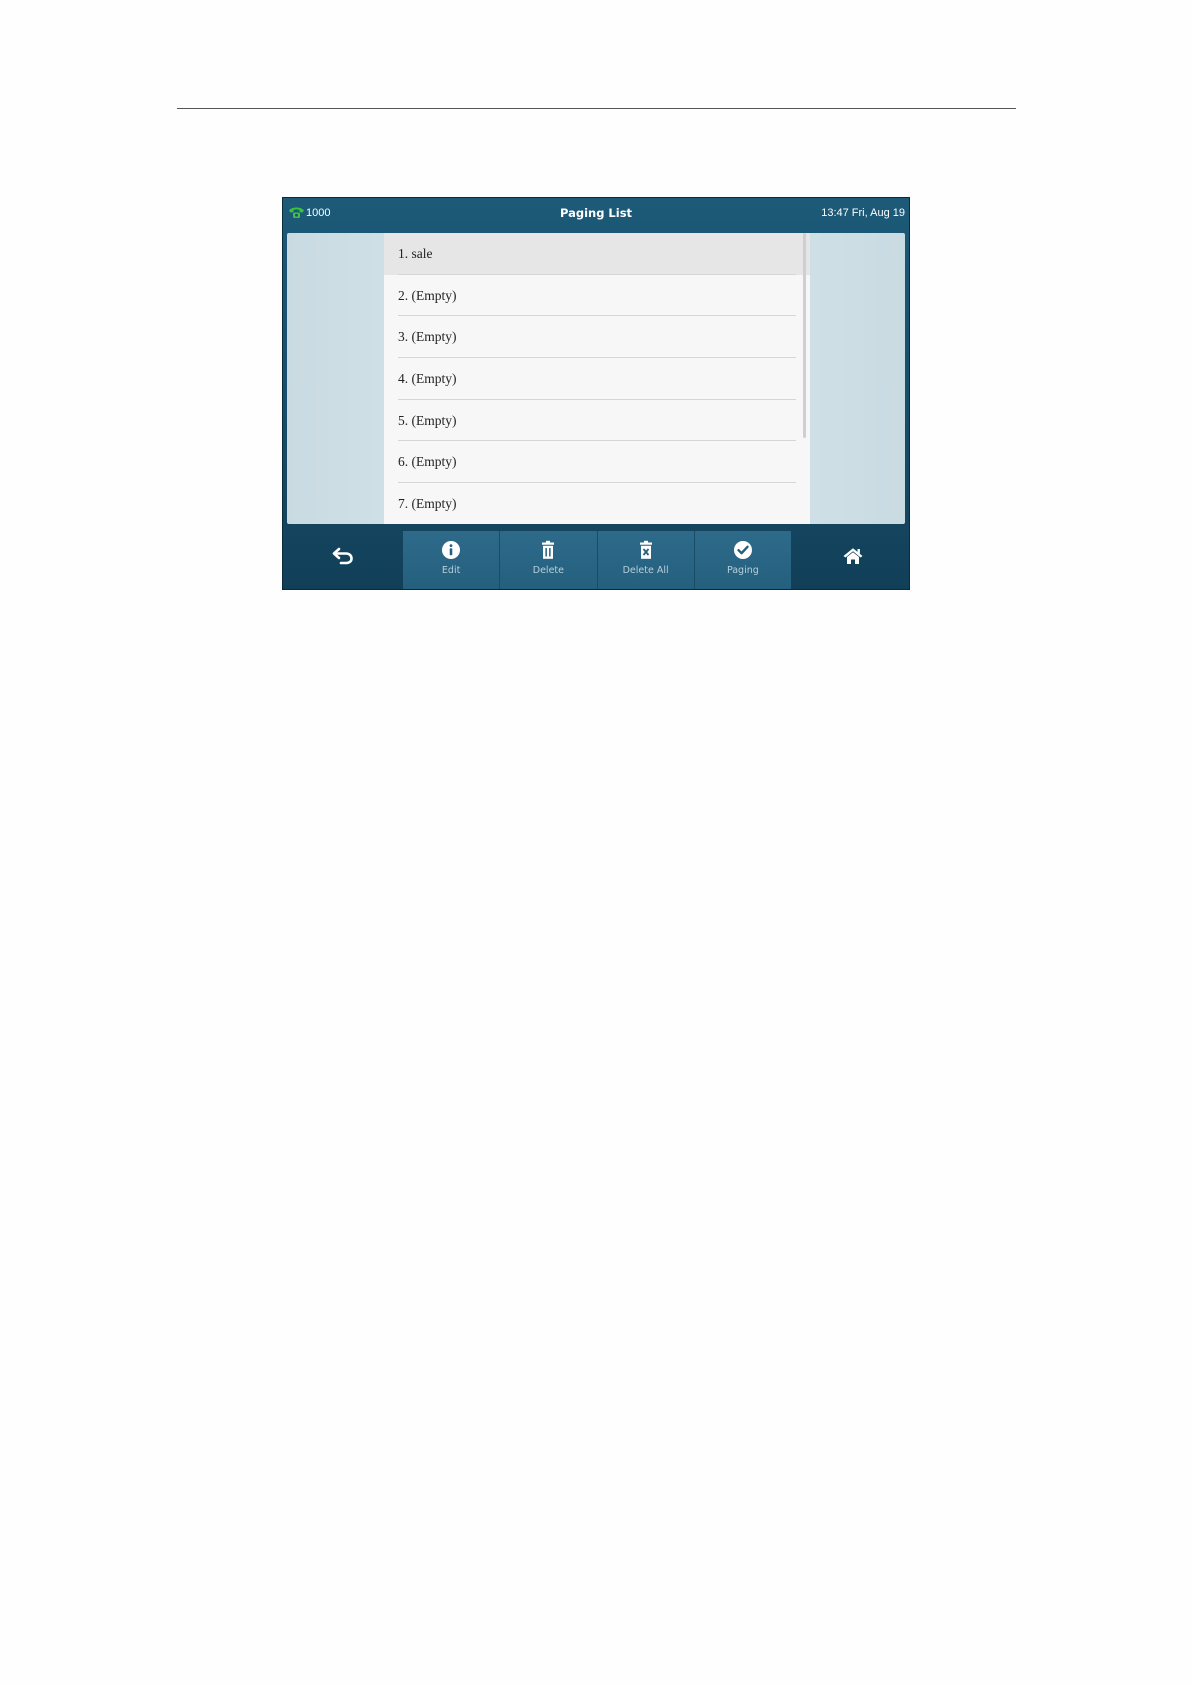 The width and height of the screenshot is (1191, 1684). What do you see at coordinates (427, 337) in the screenshot?
I see `list-item-label: 3. (Empty)` at bounding box center [427, 337].